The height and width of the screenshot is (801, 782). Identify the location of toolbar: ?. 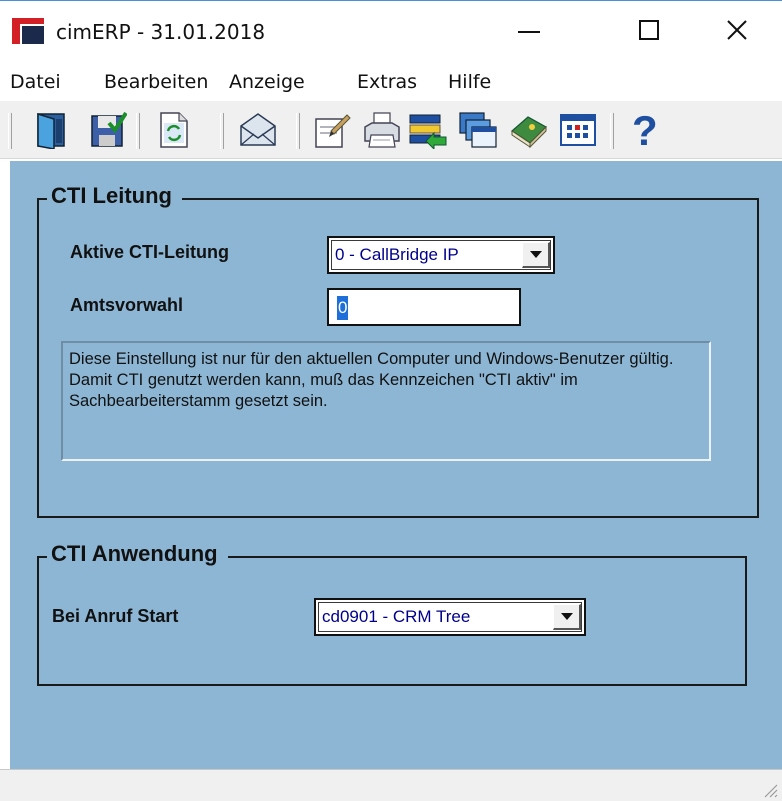
(391, 130).